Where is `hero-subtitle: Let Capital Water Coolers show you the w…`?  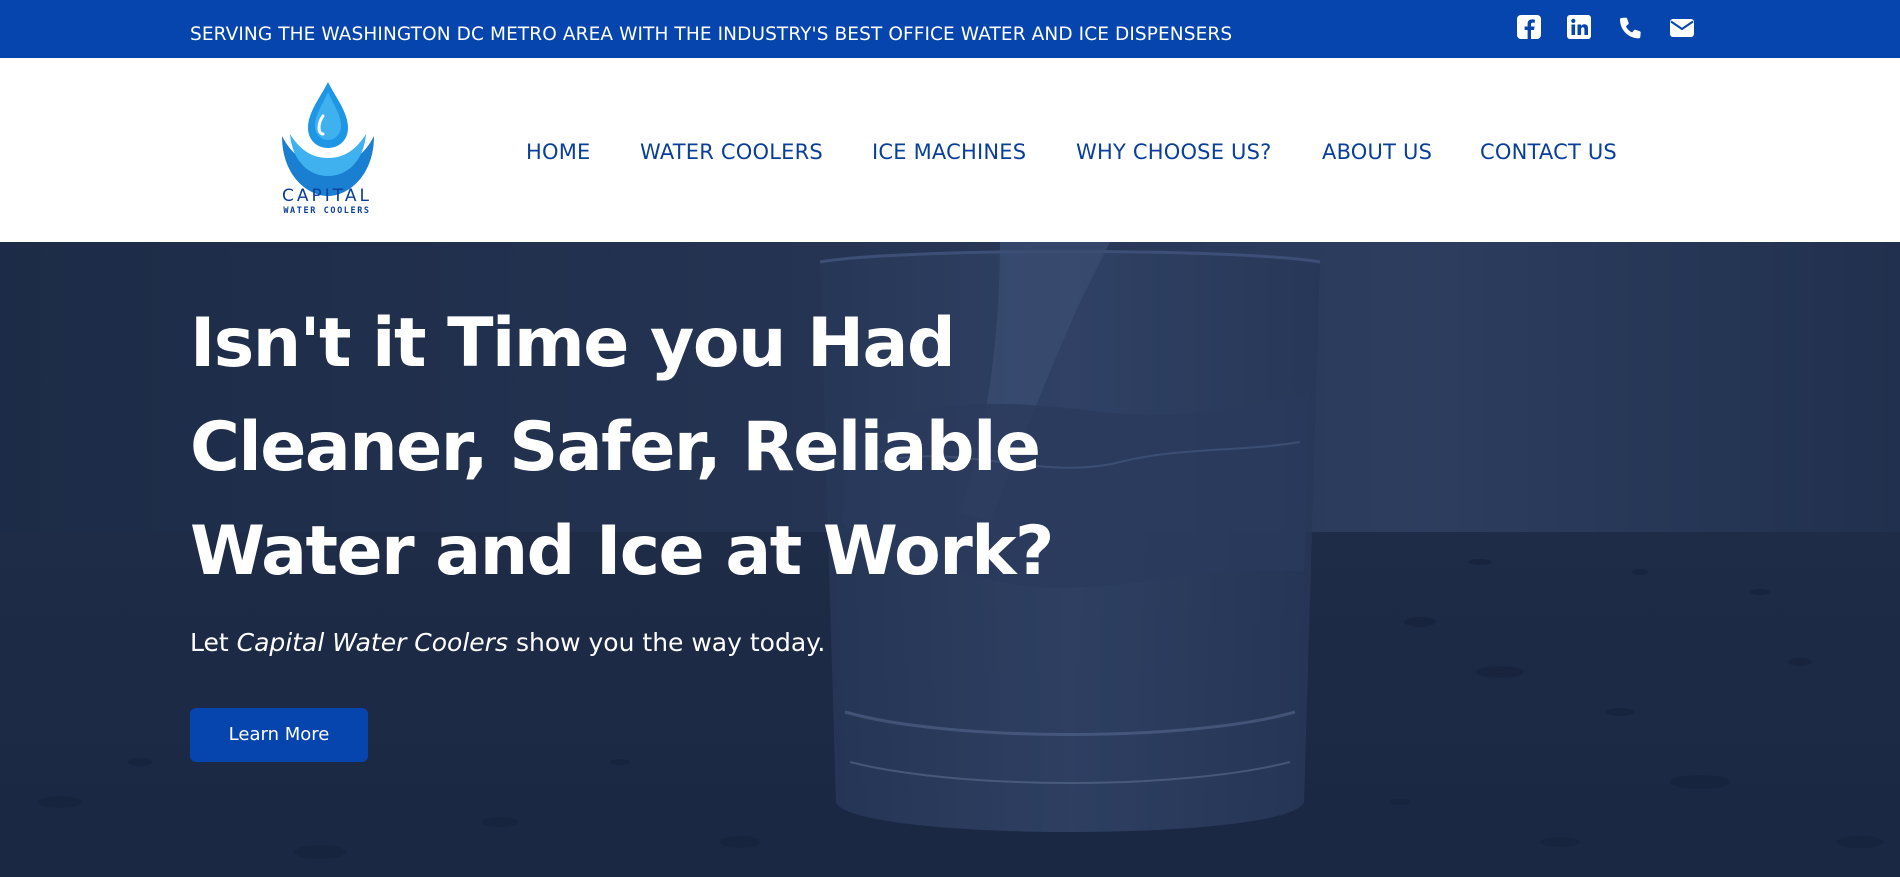 hero-subtitle: Let Capital Water Coolers show you the w… is located at coordinates (507, 642).